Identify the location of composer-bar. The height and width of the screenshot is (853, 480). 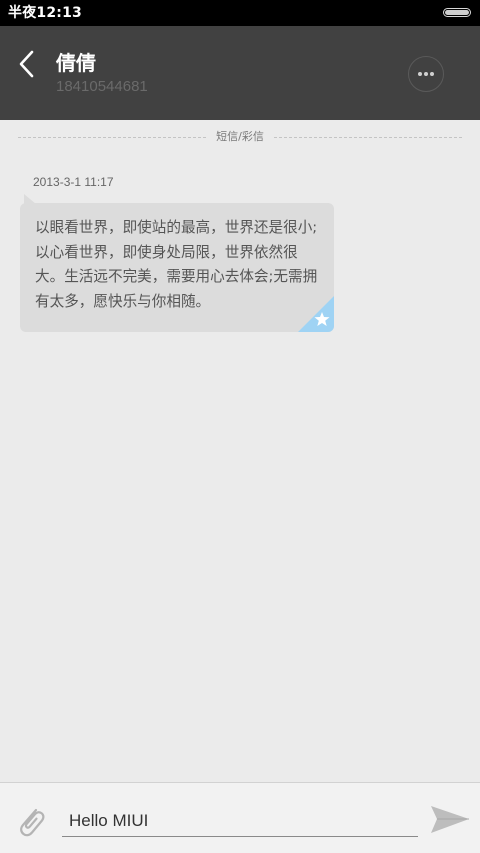
(240, 817).